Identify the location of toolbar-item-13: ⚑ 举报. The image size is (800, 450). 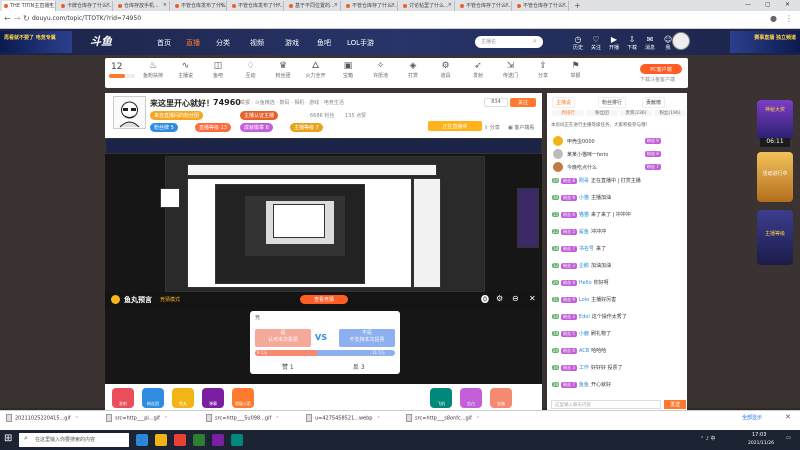
(576, 69).